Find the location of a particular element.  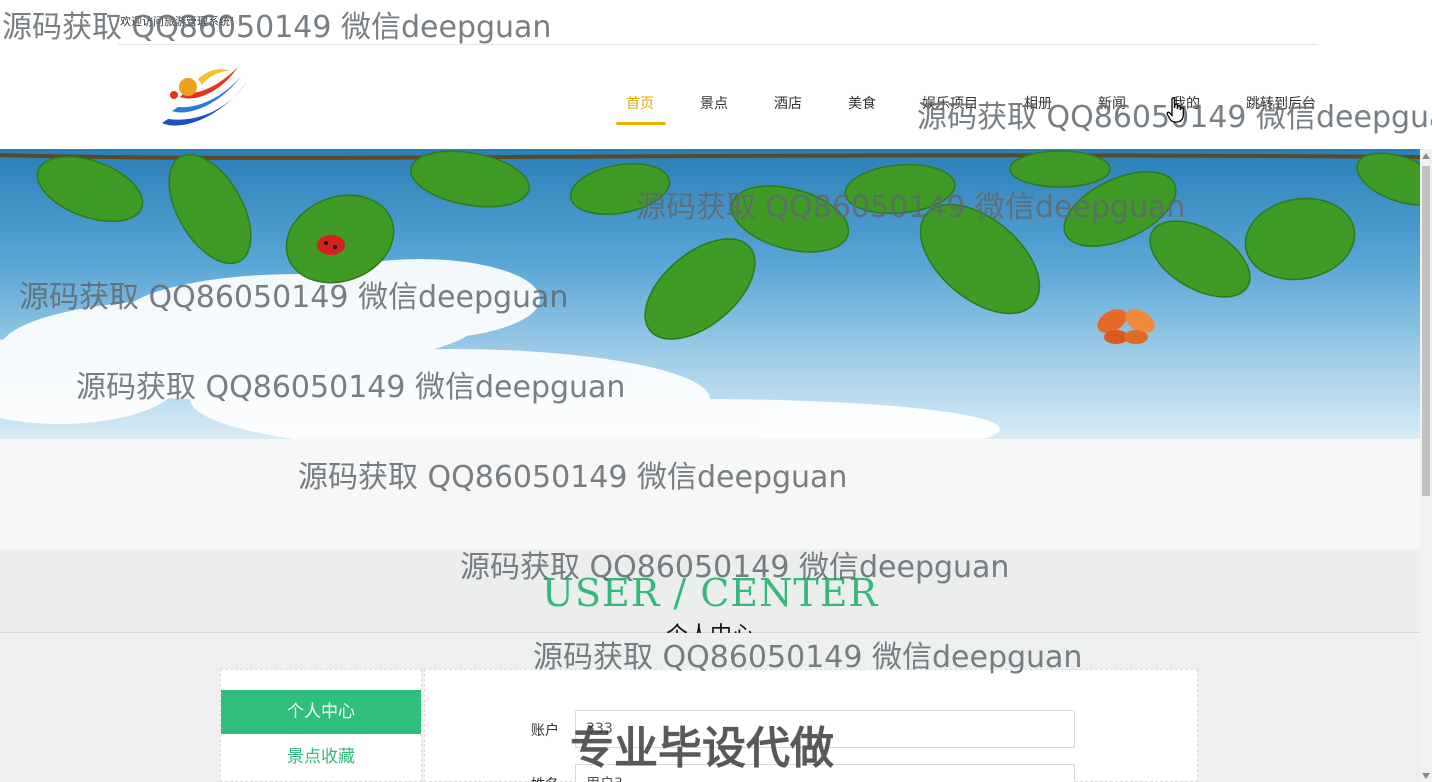

sidebar-item-favorites: 景点收藏 is located at coordinates (321, 757).